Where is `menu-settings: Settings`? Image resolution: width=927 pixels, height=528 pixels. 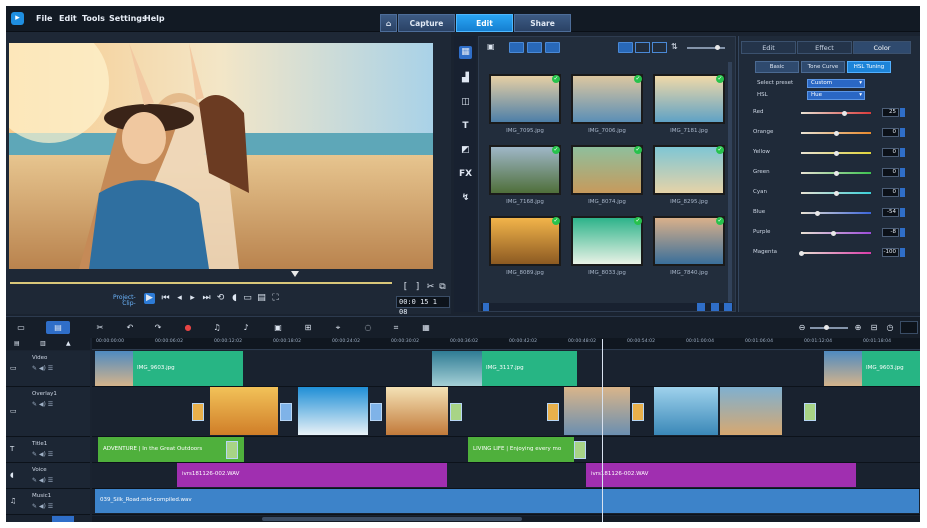 menu-settings: Settings is located at coordinates (128, 18).